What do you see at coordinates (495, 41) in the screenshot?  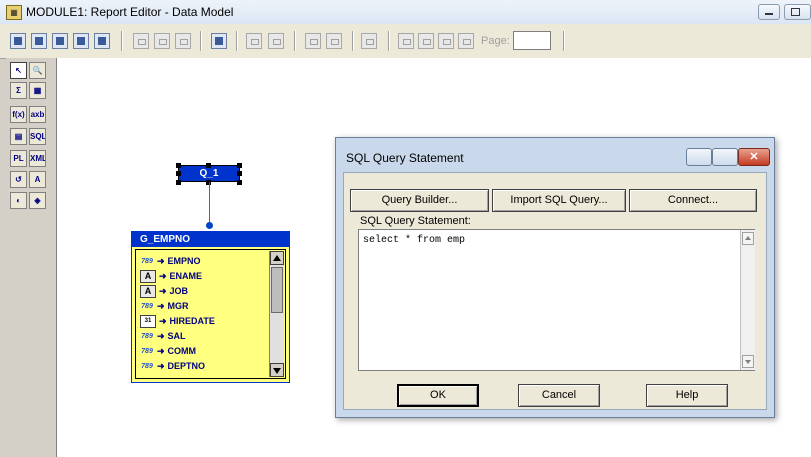 I see `page-label: Page:` at bounding box center [495, 41].